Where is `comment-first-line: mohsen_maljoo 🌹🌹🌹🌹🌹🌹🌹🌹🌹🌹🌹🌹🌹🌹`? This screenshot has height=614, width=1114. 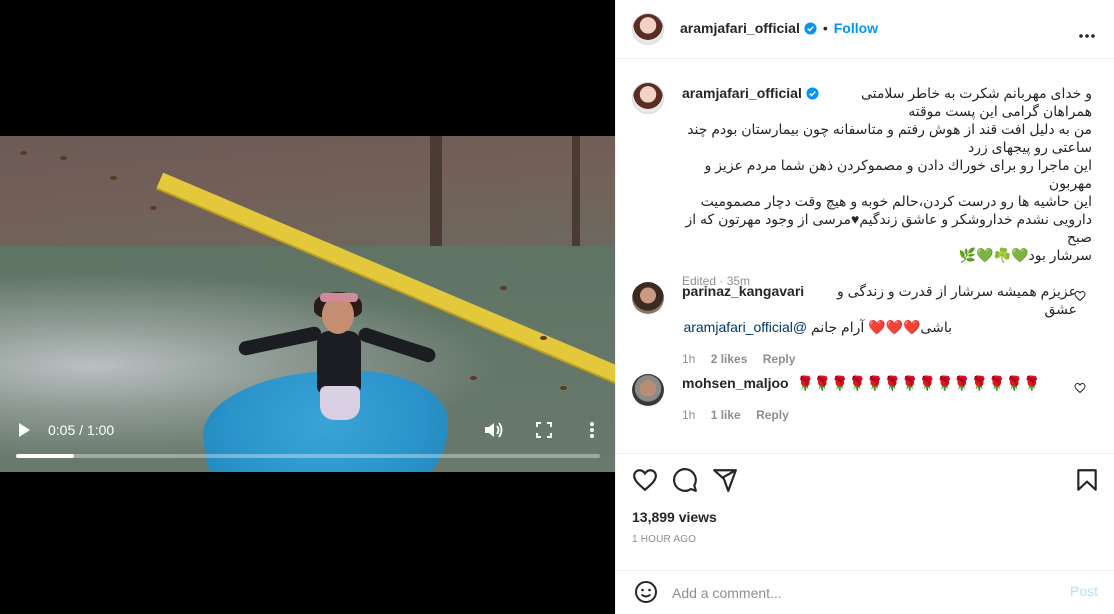 comment-first-line: mohsen_maljoo 🌹🌹🌹🌹🌹🌹🌹🌹🌹🌹🌹🌹🌹🌹 is located at coordinates (879, 383).